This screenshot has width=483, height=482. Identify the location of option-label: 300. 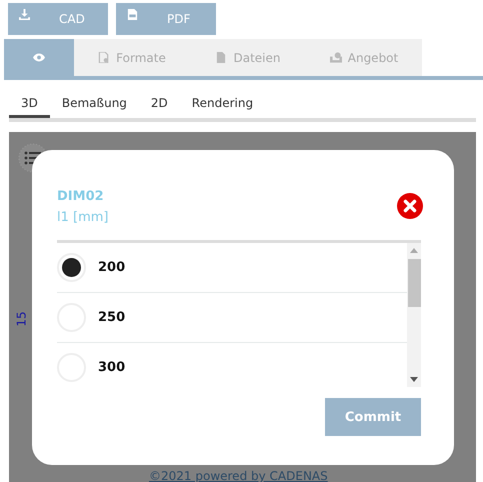
(112, 367).